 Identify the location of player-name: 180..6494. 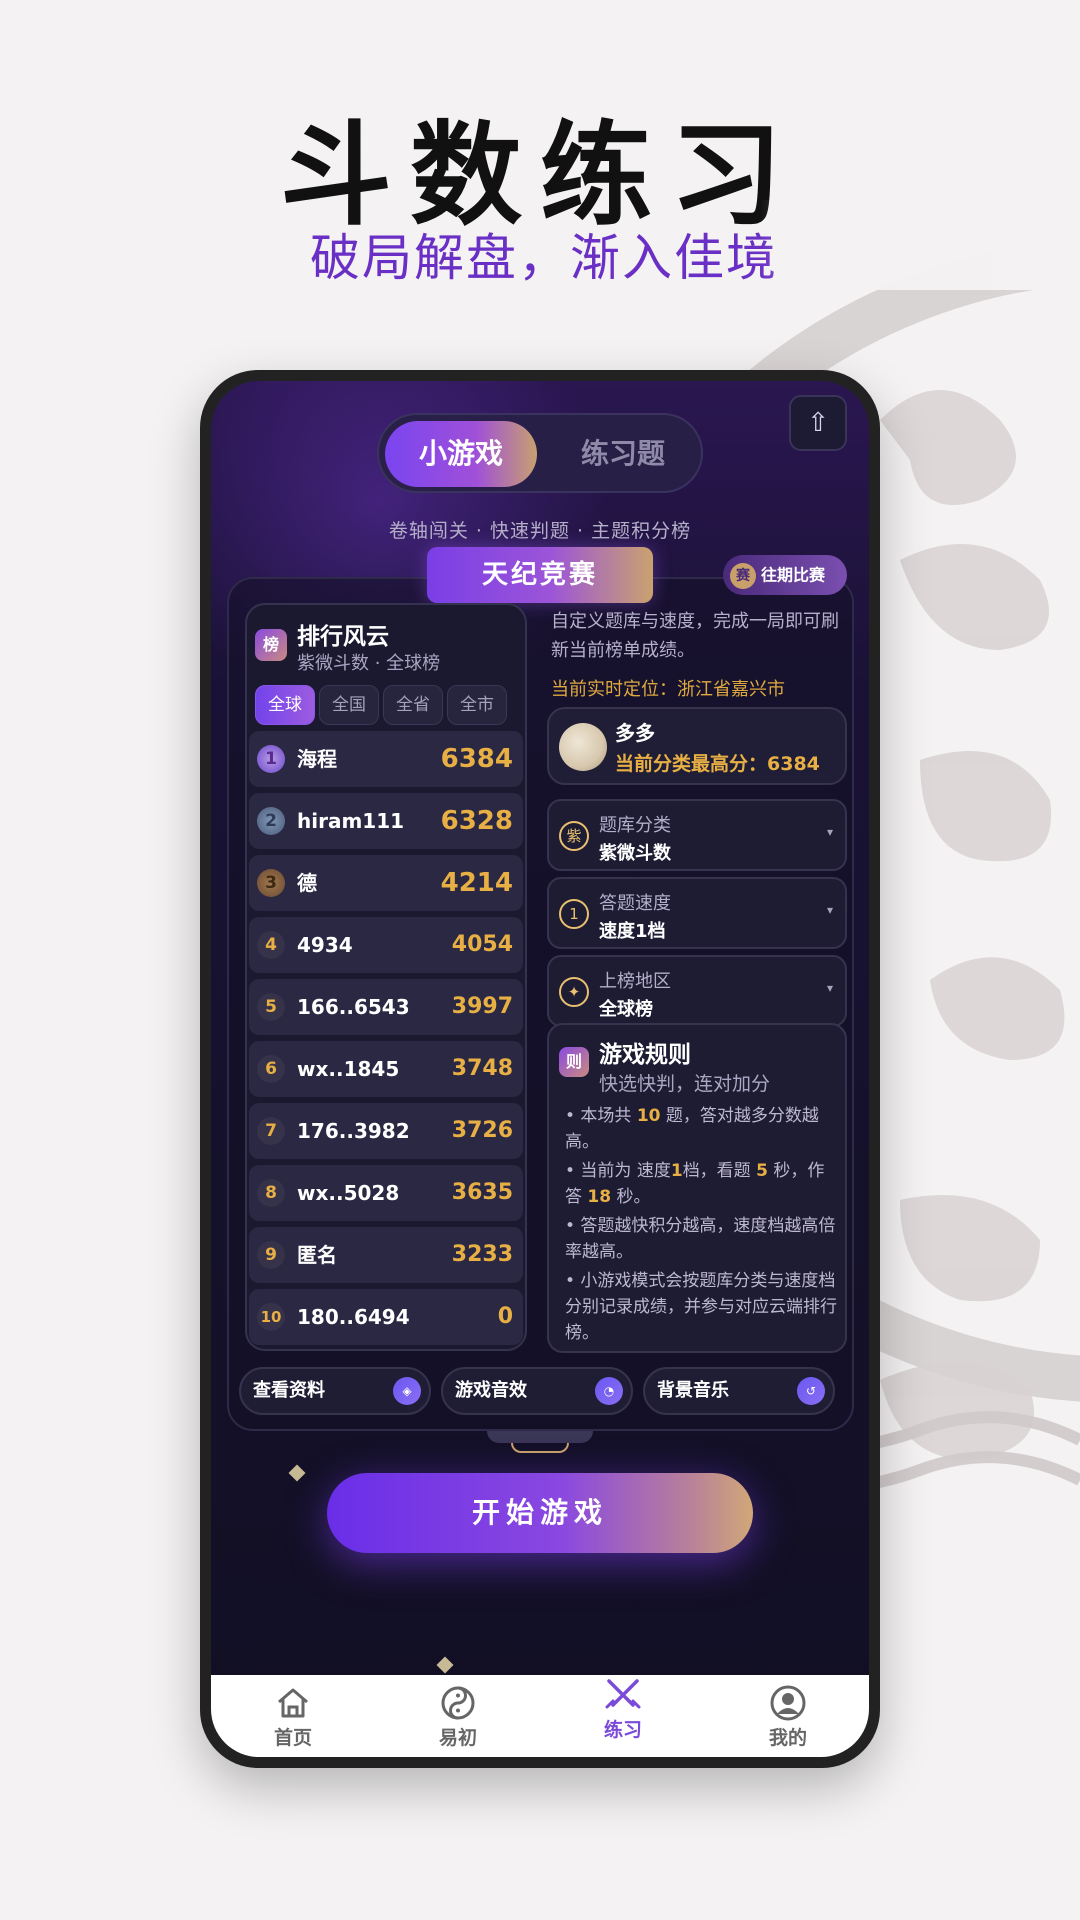
(353, 1317).